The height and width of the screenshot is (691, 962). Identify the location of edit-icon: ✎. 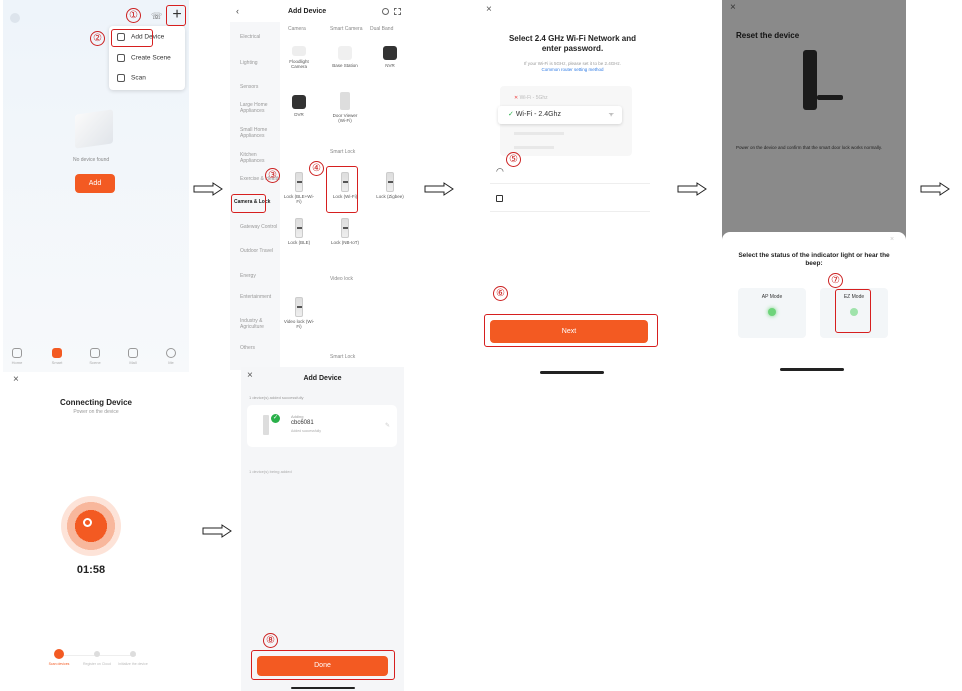
(387, 425).